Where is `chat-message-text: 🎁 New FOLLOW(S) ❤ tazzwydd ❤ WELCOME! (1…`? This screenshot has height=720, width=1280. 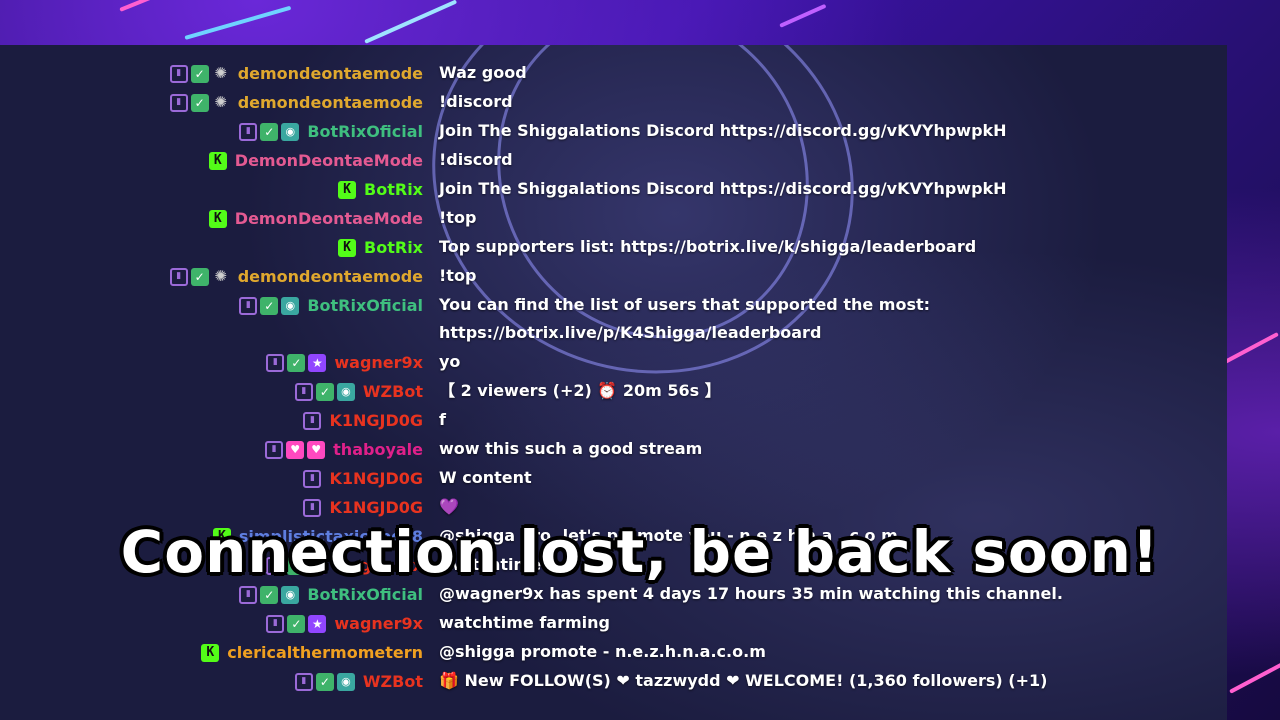 chat-message-text: 🎁 New FOLLOW(S) ❤ tazzwydd ❤ WELCOME! (1… is located at coordinates (743, 680).